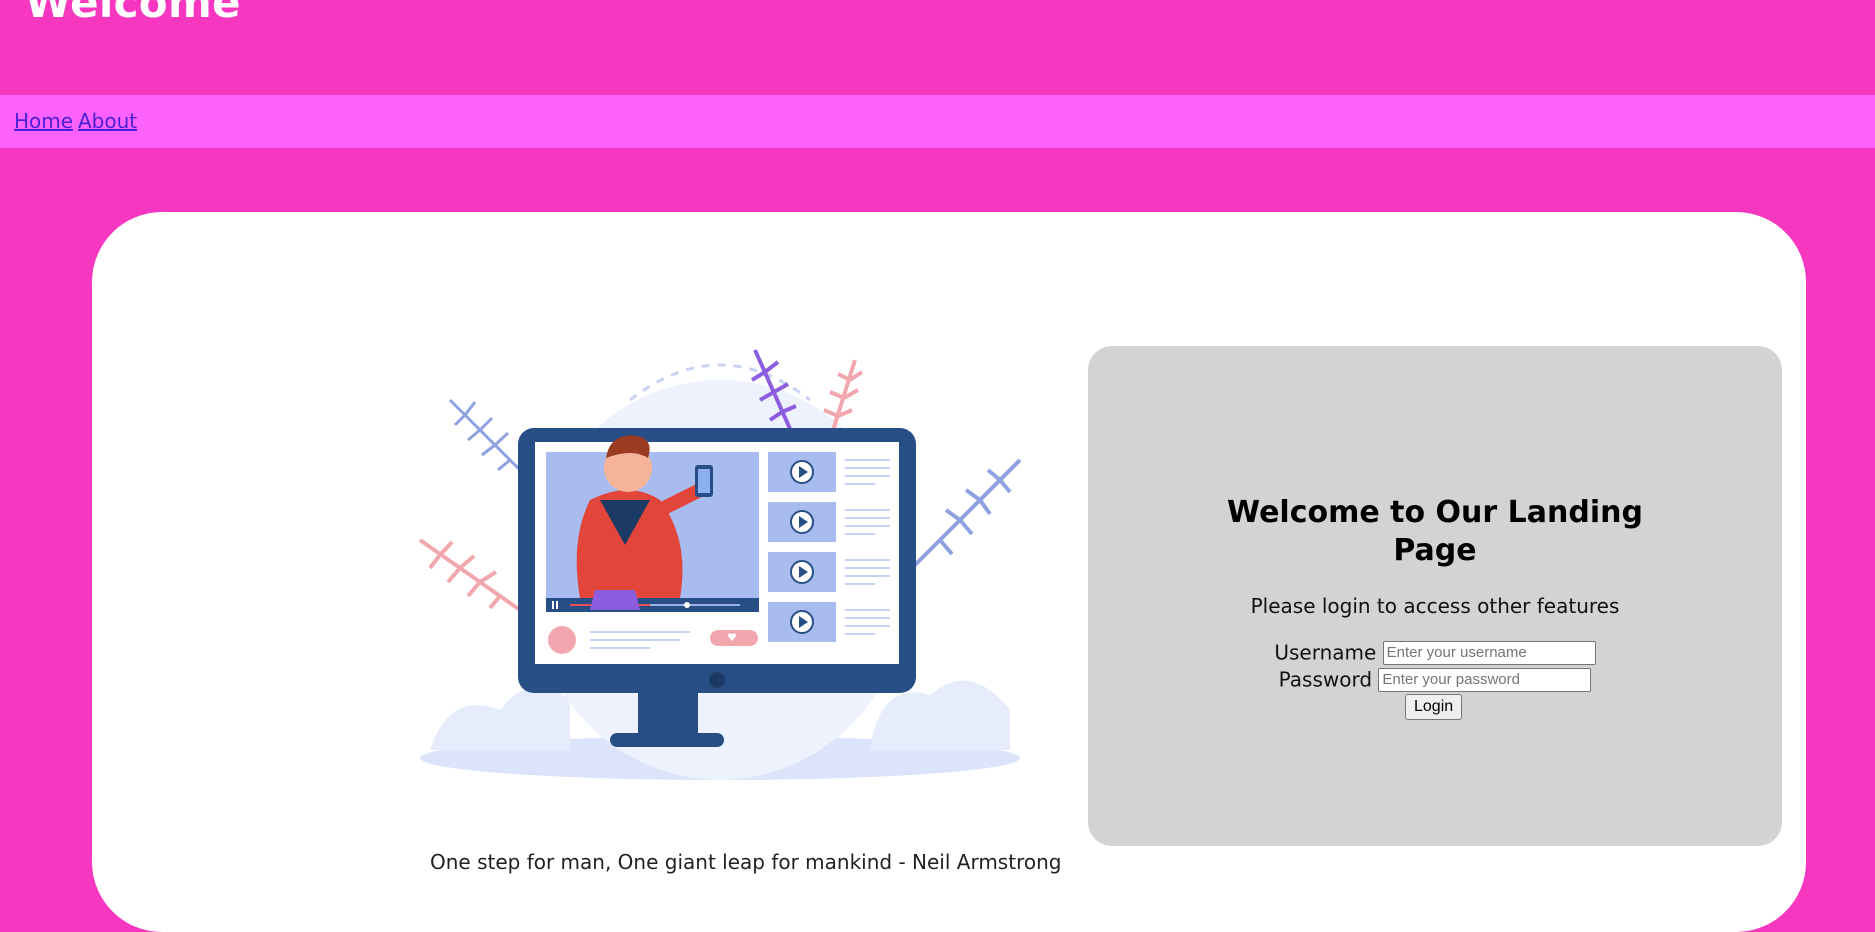  I want to click on password-row: Password, so click(1435, 679).